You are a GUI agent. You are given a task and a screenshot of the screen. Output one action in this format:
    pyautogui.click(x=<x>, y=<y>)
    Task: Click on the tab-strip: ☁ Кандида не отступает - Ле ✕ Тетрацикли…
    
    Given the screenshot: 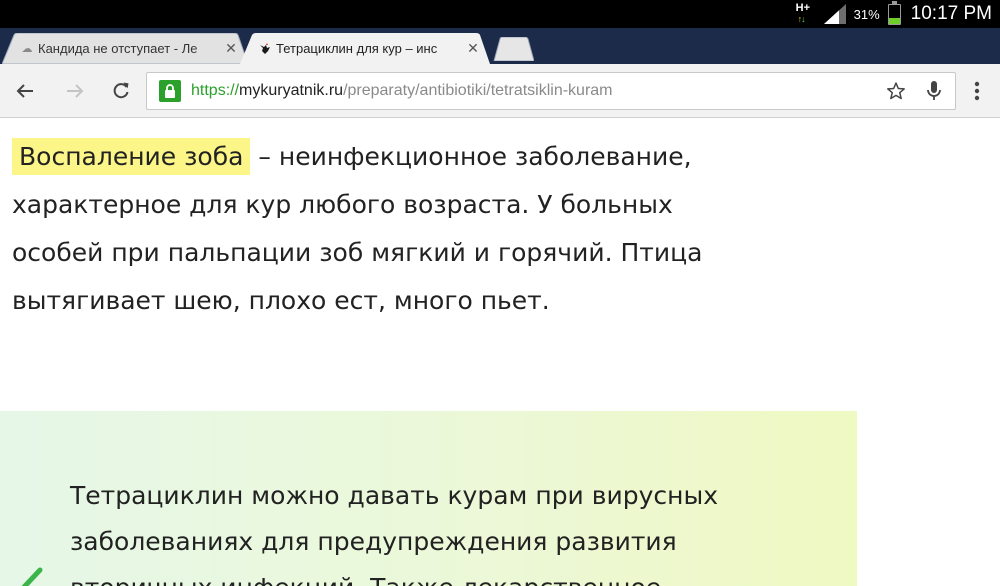 What is the action you would take?
    pyautogui.click(x=500, y=46)
    